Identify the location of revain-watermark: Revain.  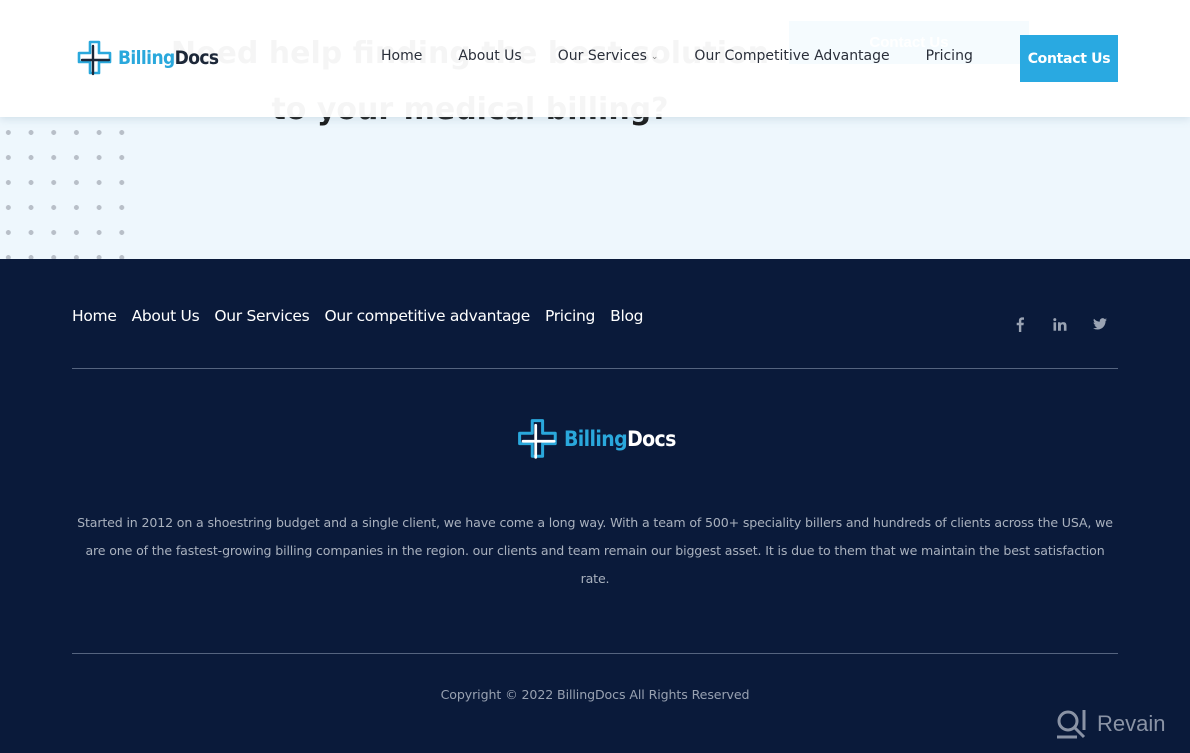
(1110, 724).